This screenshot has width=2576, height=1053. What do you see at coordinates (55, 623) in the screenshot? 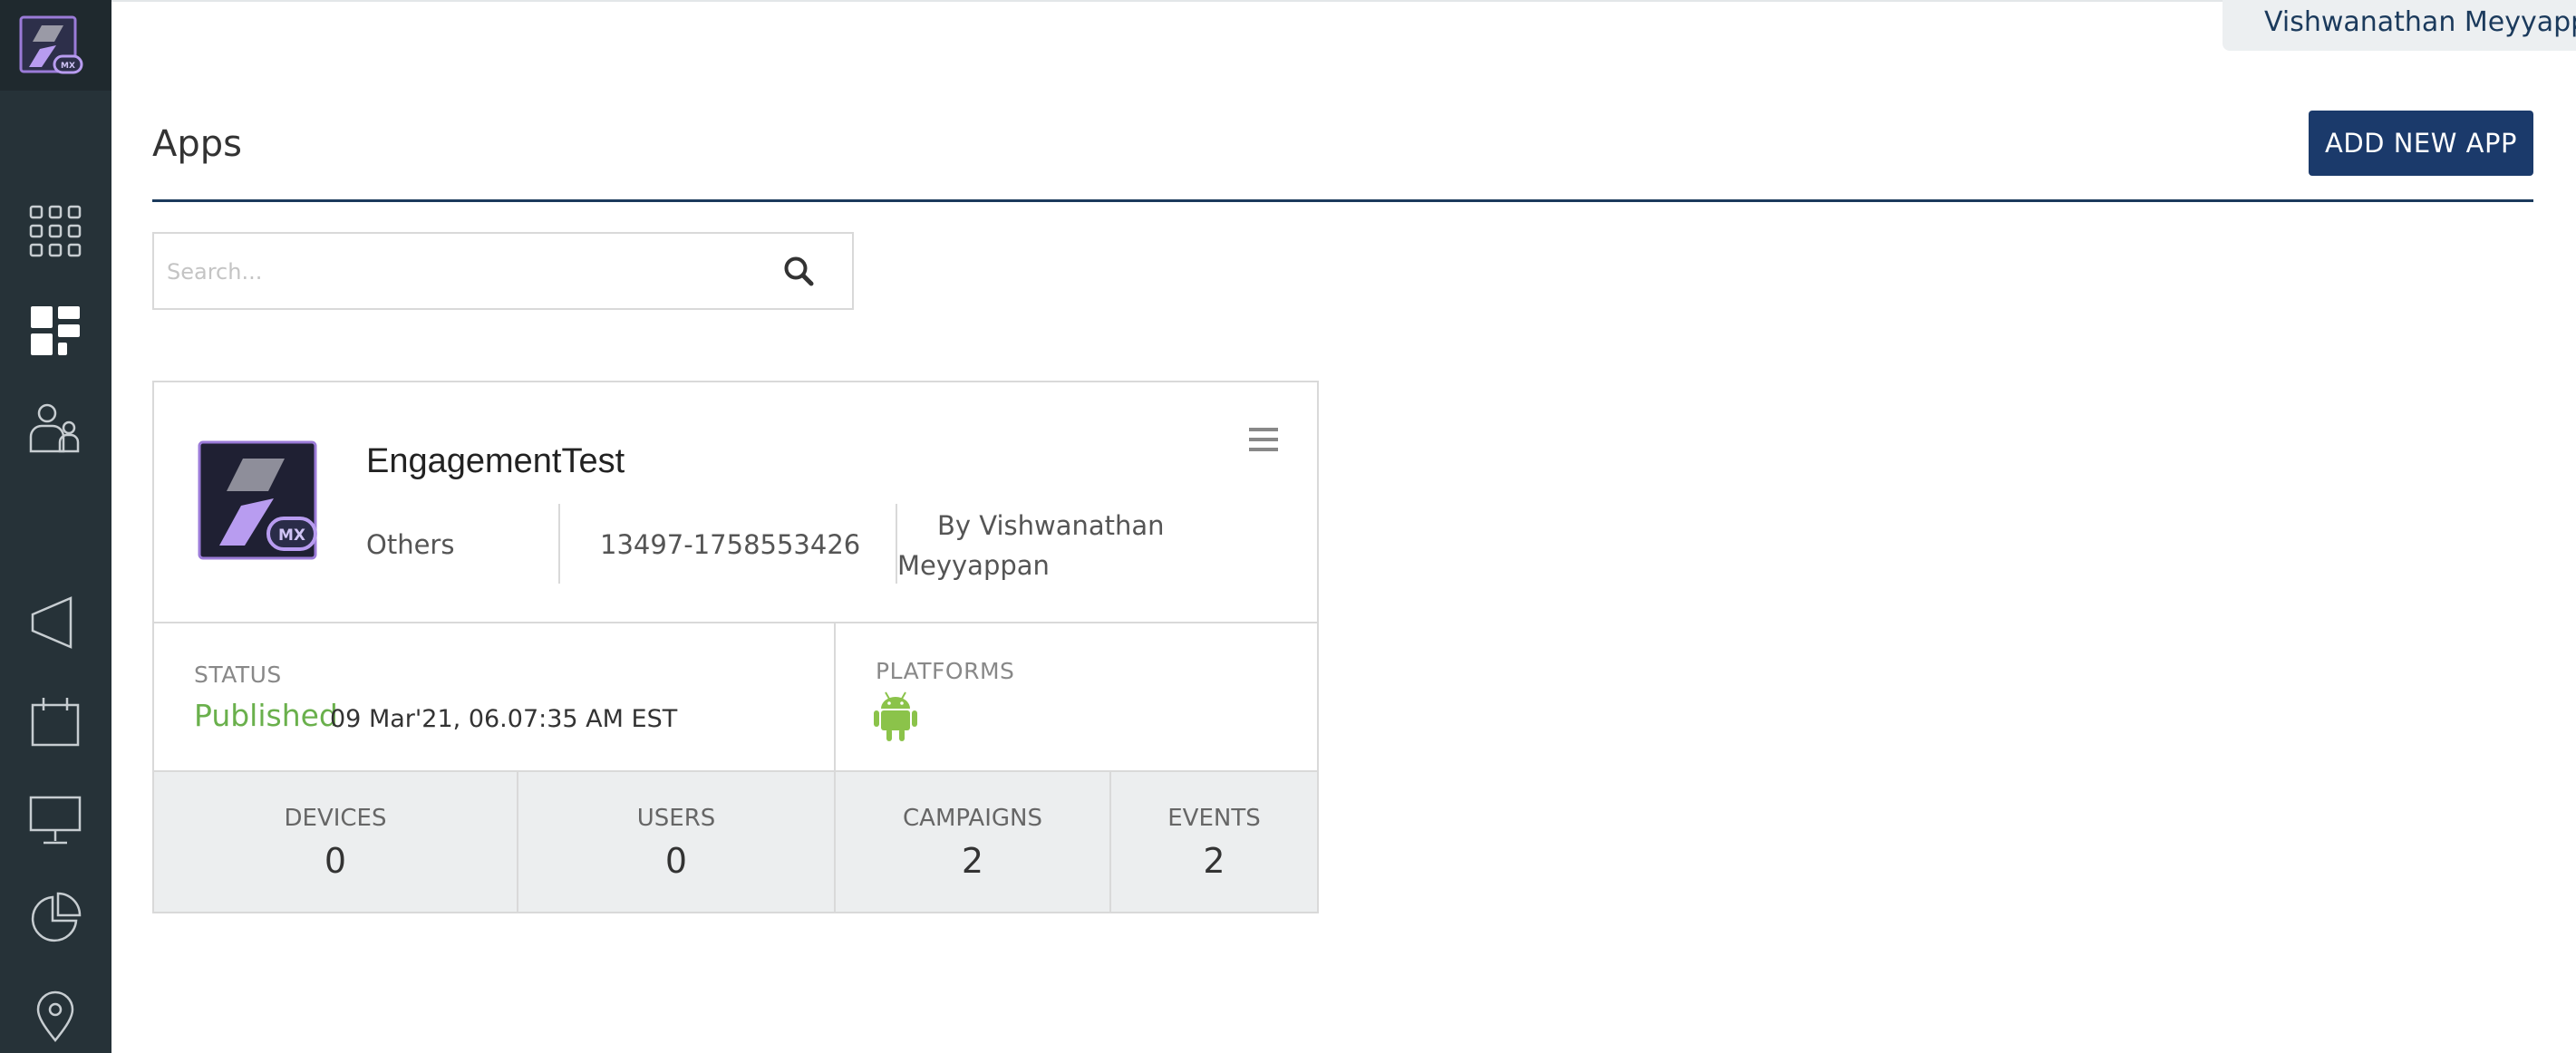
I see `megaphone-icon` at bounding box center [55, 623].